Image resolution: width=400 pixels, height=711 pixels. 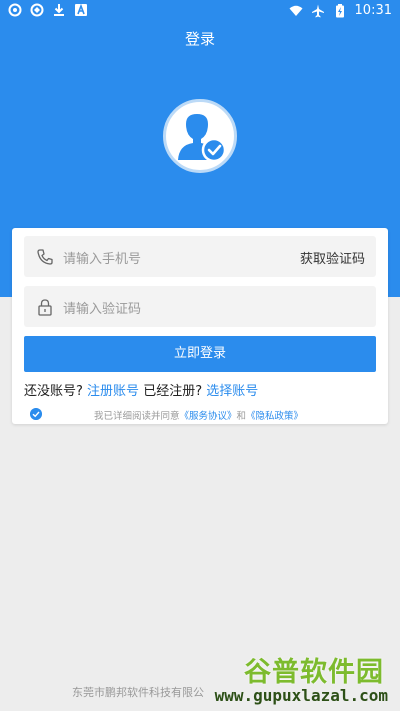 I want to click on page-title: 登录, so click(x=199, y=39).